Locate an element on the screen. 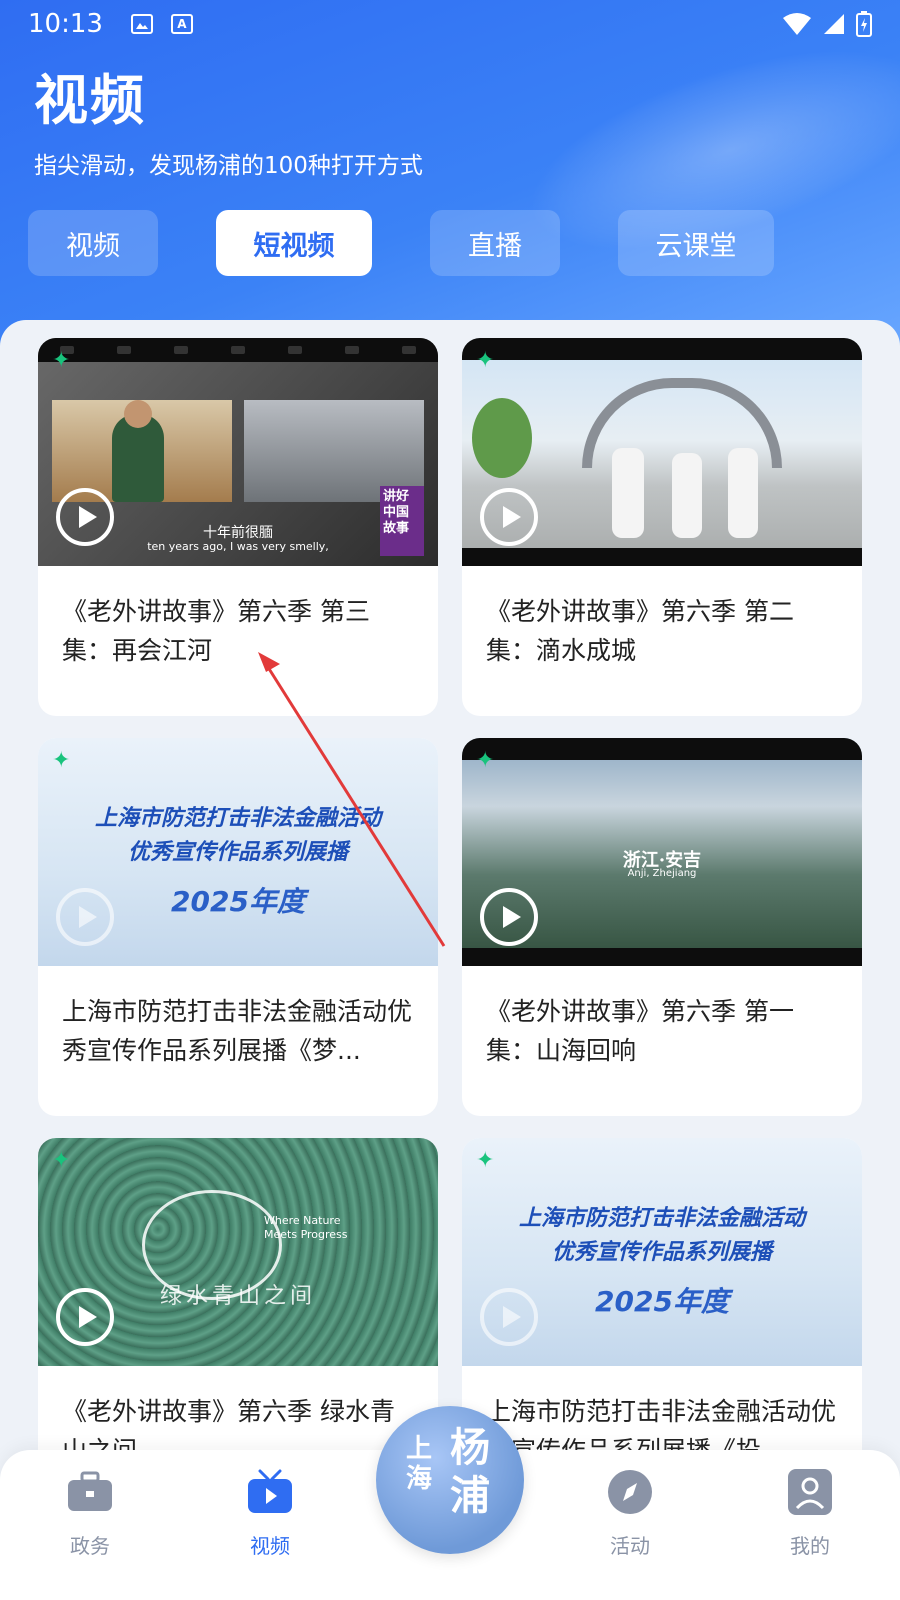 The width and height of the screenshot is (900, 1600). video-thumbnail: 绿水青山之间 Where Nature Meets Progress ✦ is located at coordinates (238, 1252).